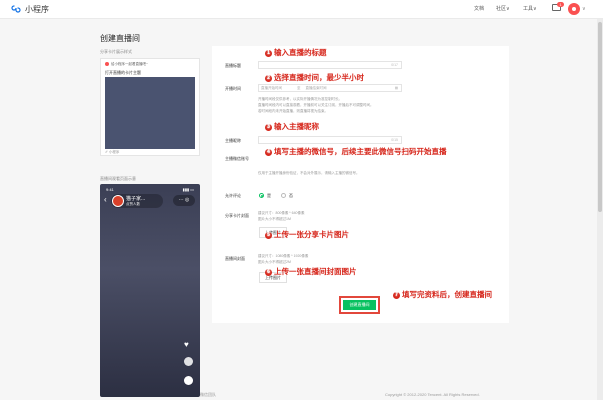 The image size is (603, 400). What do you see at coordinates (330, 88) in the screenshot?
I see `time-range-input: 直播开始时间 至 直播结束时间 ▦` at bounding box center [330, 88].